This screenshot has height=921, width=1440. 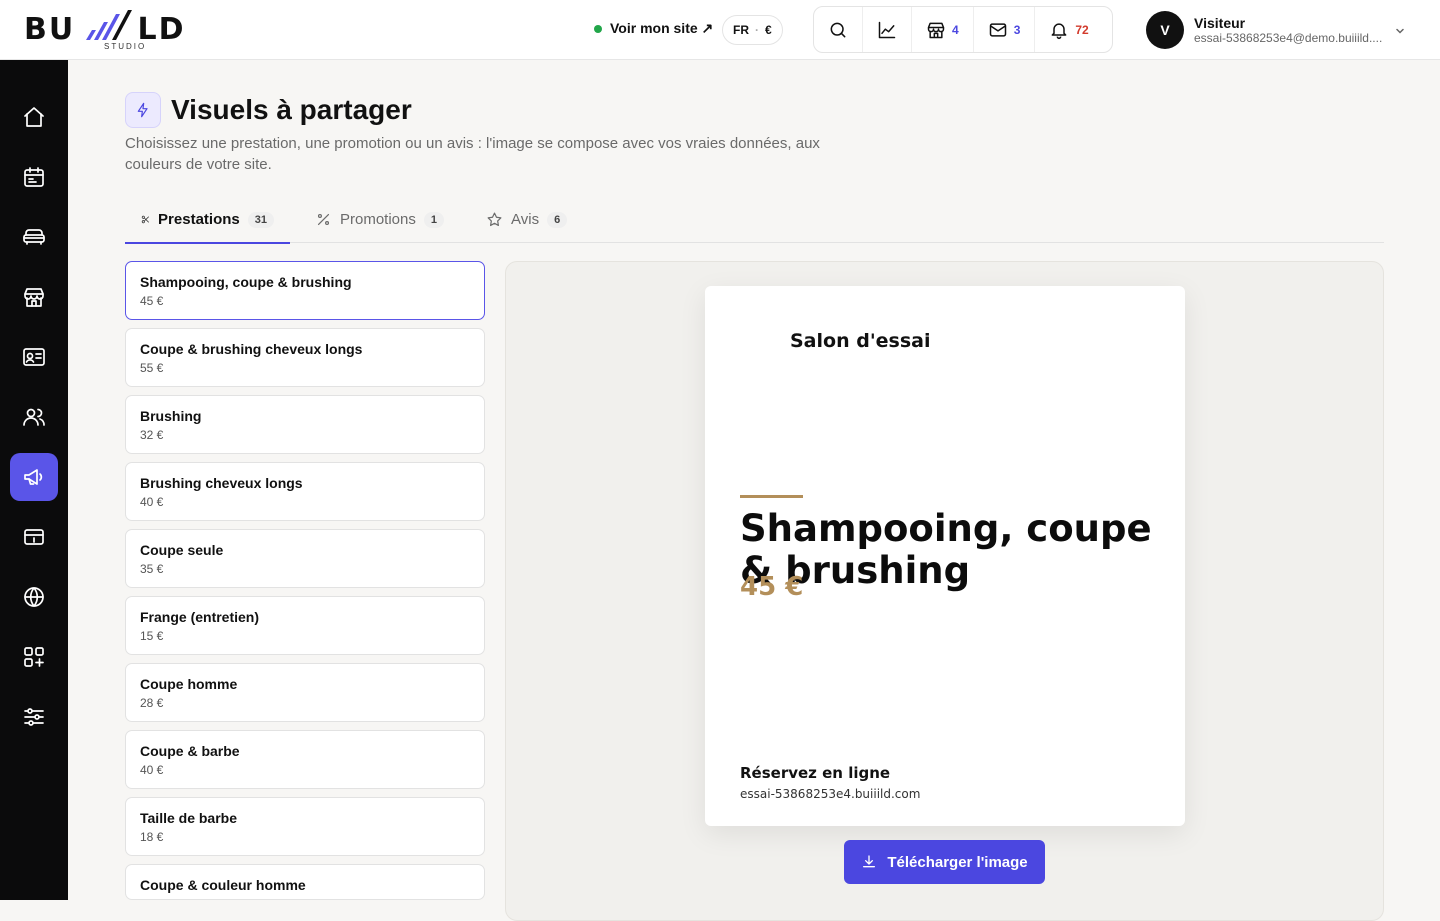 I want to click on list-item: Coupe & barbe 40 €, so click(x=305, y=759).